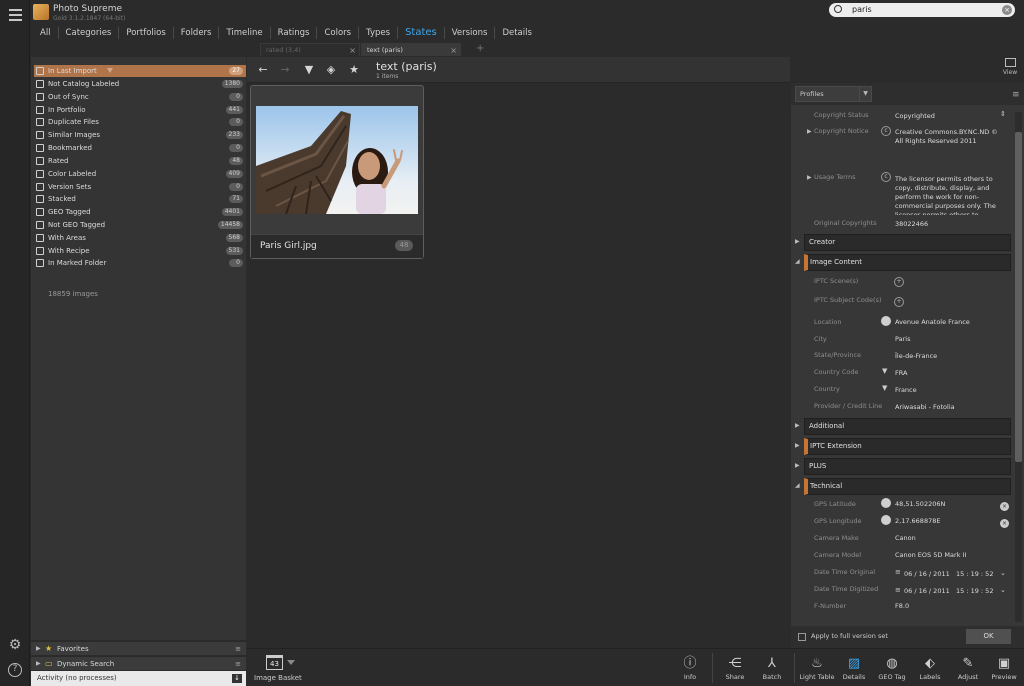 The image size is (1024, 686). Describe the element at coordinates (138, 678) in the screenshot. I see `activity-bar: Activity (no processes) ↓` at that location.